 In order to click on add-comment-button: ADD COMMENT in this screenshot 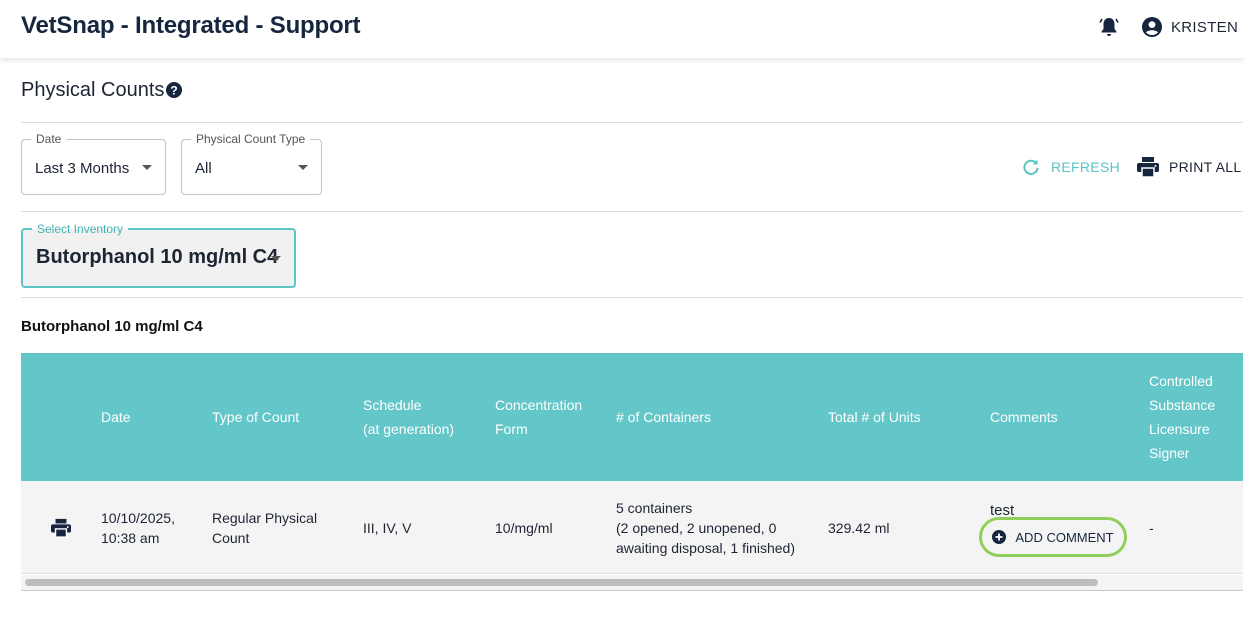, I will do `click(1053, 537)`.